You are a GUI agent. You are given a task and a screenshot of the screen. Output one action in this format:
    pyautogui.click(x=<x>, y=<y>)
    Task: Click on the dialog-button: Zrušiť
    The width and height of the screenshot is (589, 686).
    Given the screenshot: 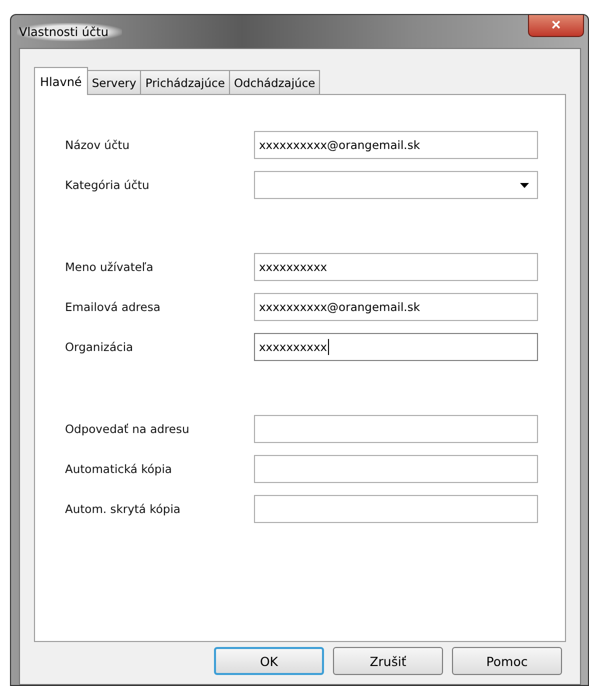 What is the action you would take?
    pyautogui.click(x=388, y=661)
    